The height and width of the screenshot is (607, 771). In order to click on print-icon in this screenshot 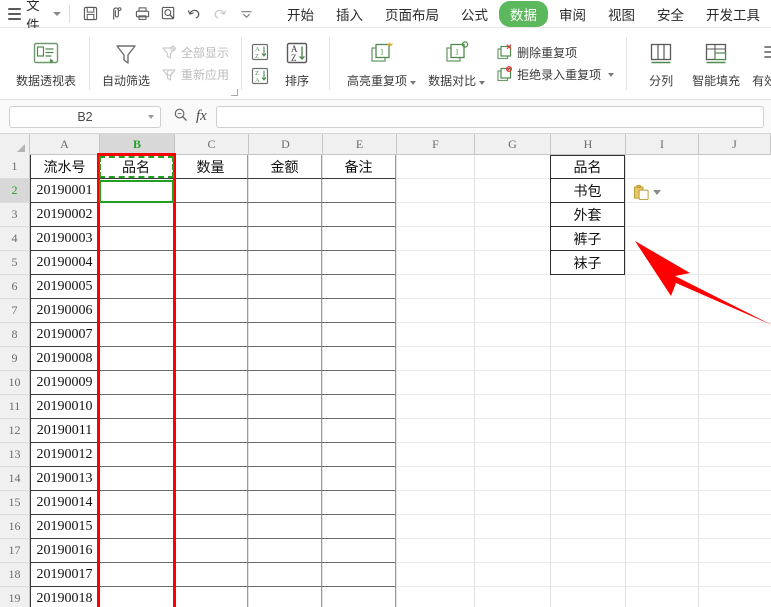, I will do `click(142, 14)`.